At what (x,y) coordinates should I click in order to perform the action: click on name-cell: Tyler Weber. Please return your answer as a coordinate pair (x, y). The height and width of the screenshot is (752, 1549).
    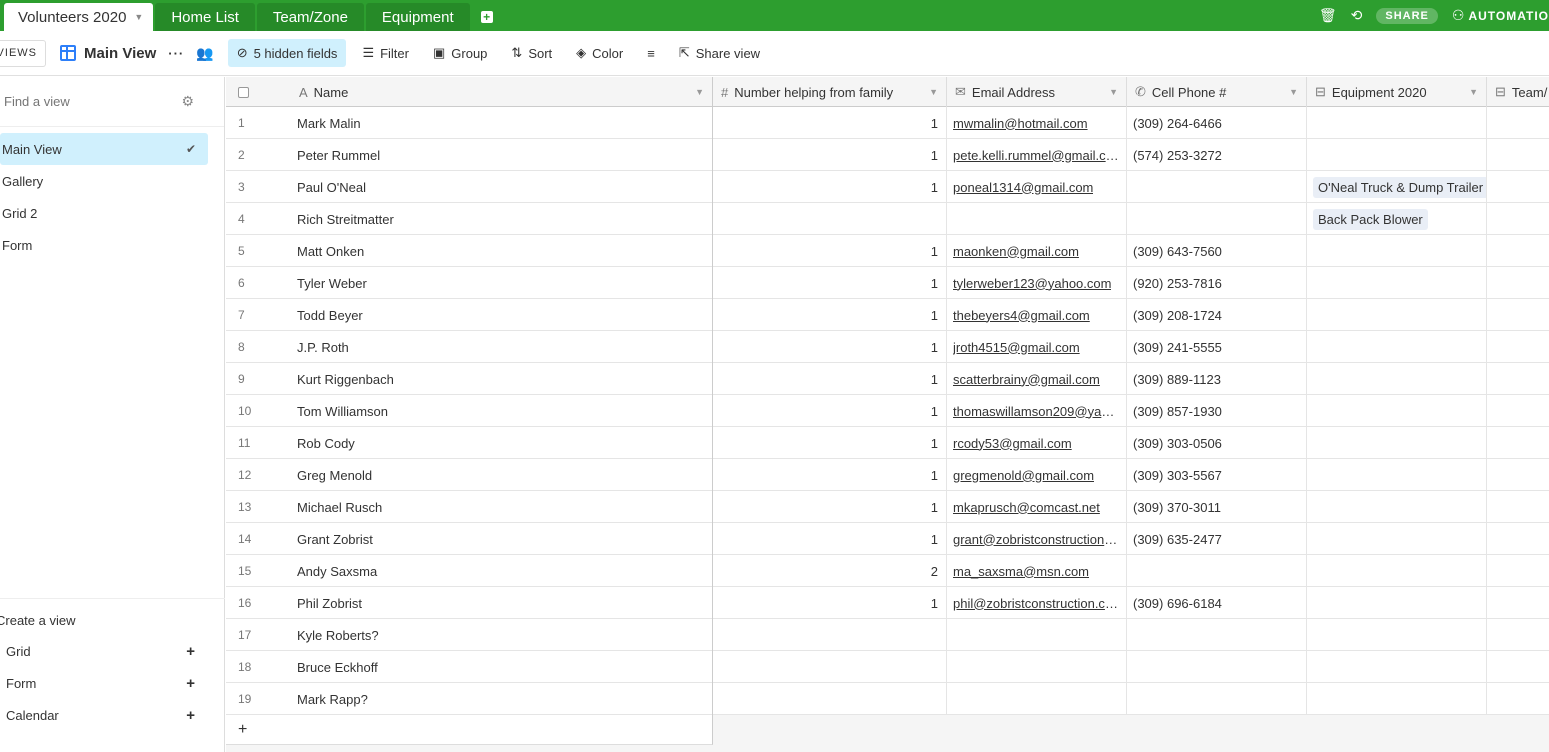
    Looking at the image, I should click on (502, 283).